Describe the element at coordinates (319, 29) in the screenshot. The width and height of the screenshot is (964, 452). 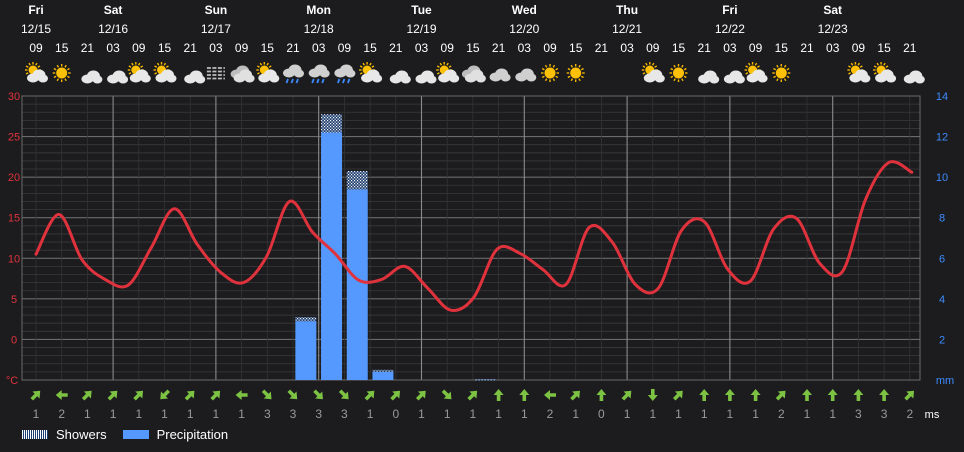
I see `day-date: 12/18` at that location.